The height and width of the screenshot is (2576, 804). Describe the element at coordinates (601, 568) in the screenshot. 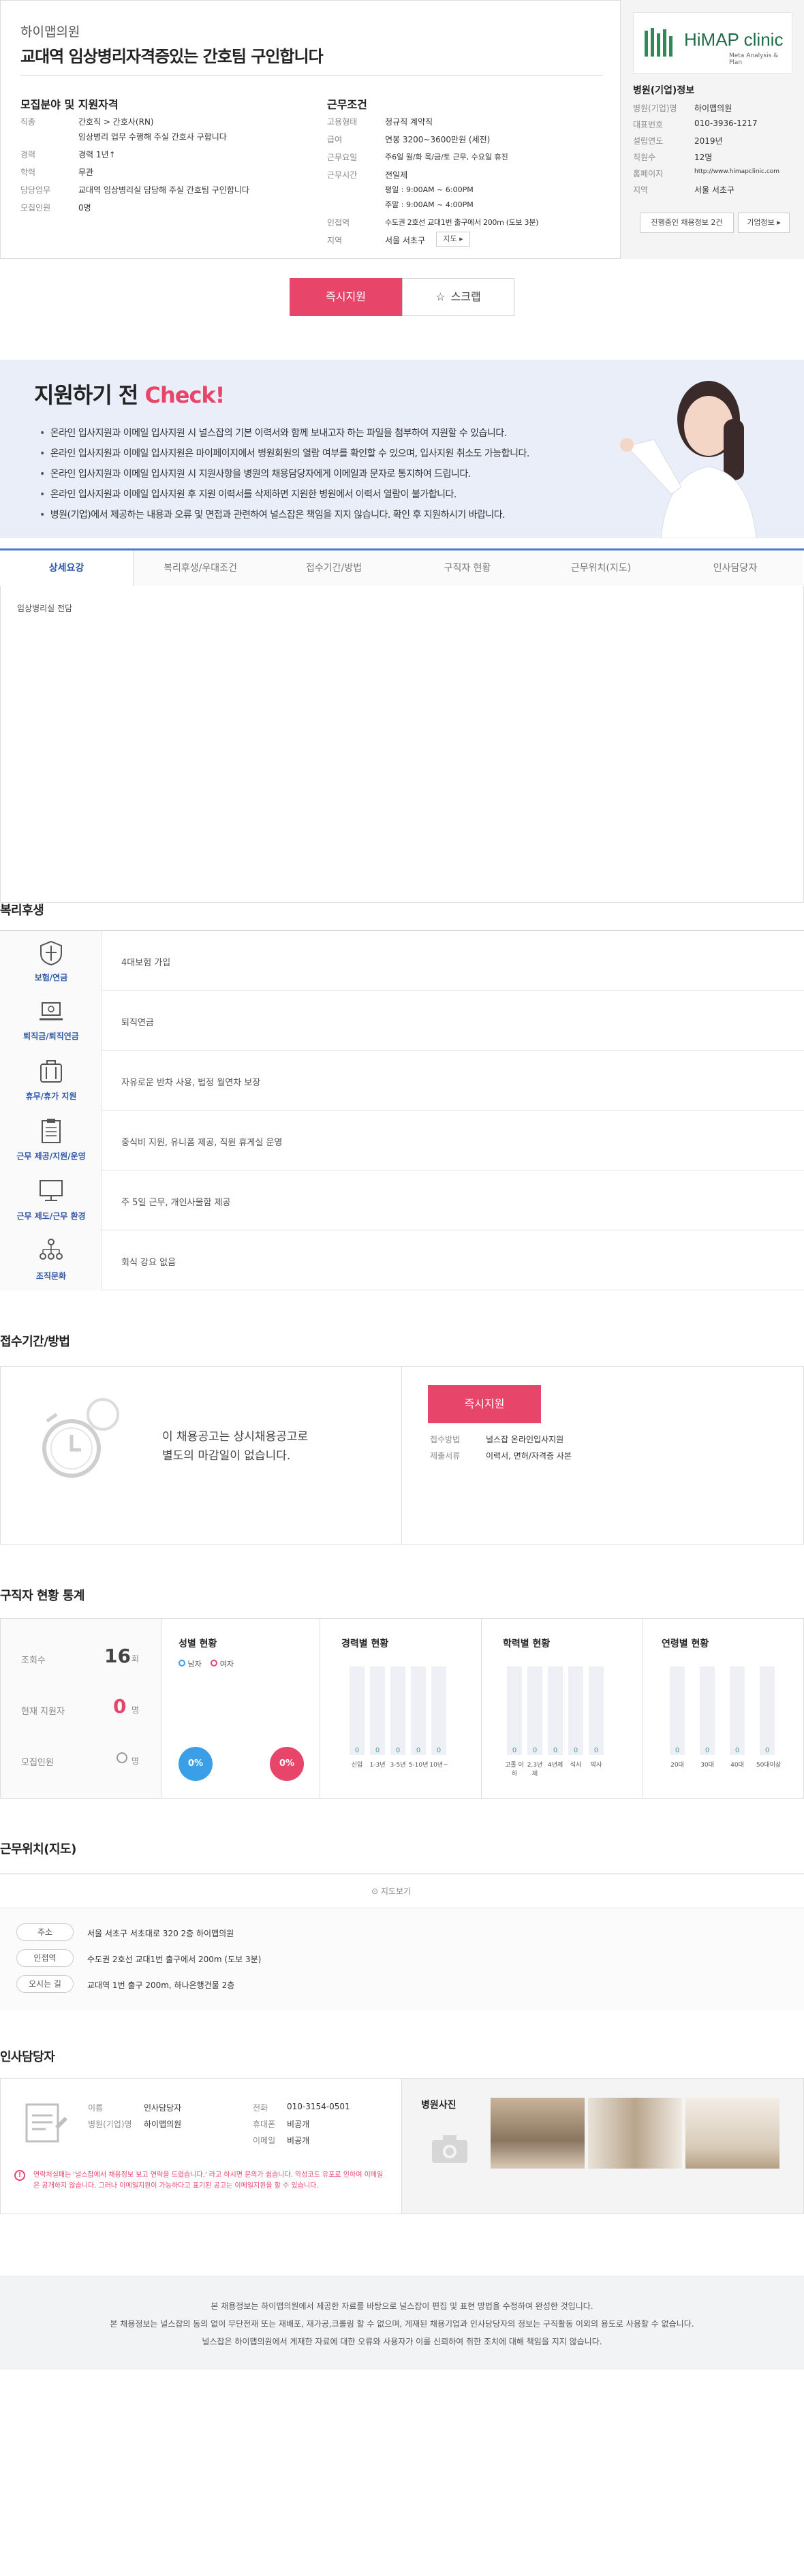

I see `tab-location: 근무위치(지도)` at that location.